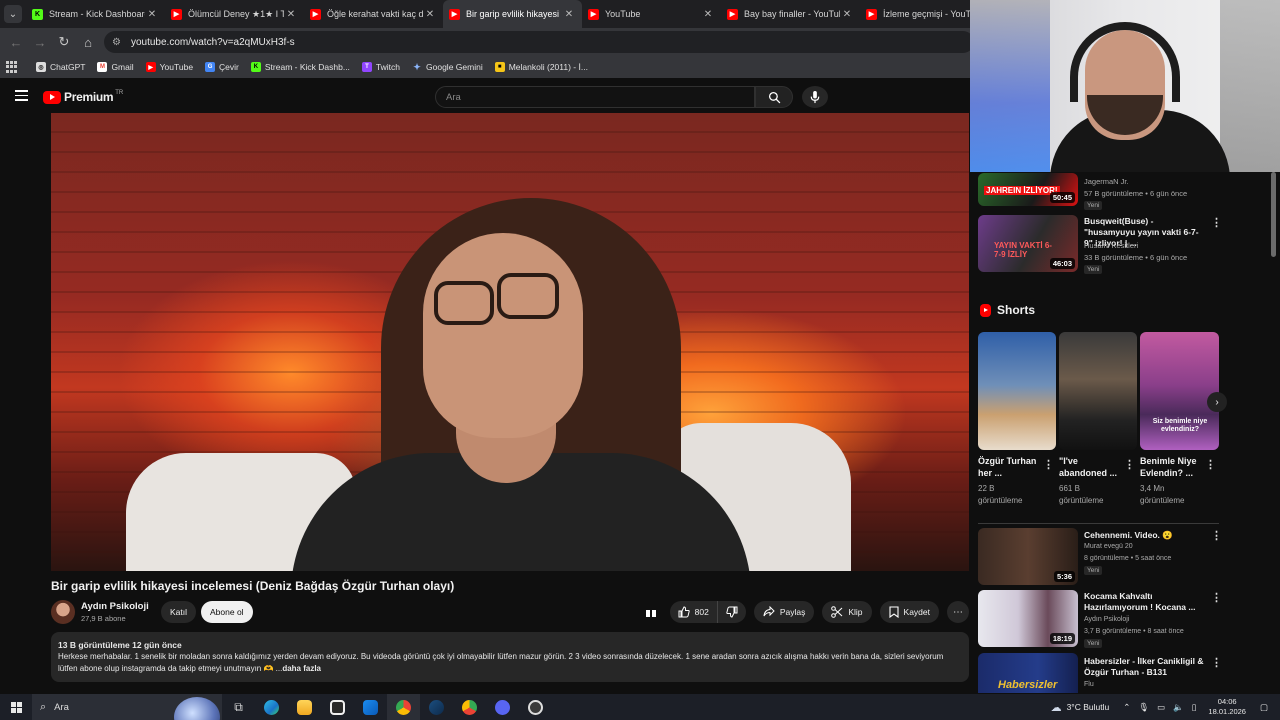 Image resolution: width=1280 pixels, height=720 pixels. What do you see at coordinates (222, 67) in the screenshot?
I see `bookmark-translate: G Çevir` at bounding box center [222, 67].